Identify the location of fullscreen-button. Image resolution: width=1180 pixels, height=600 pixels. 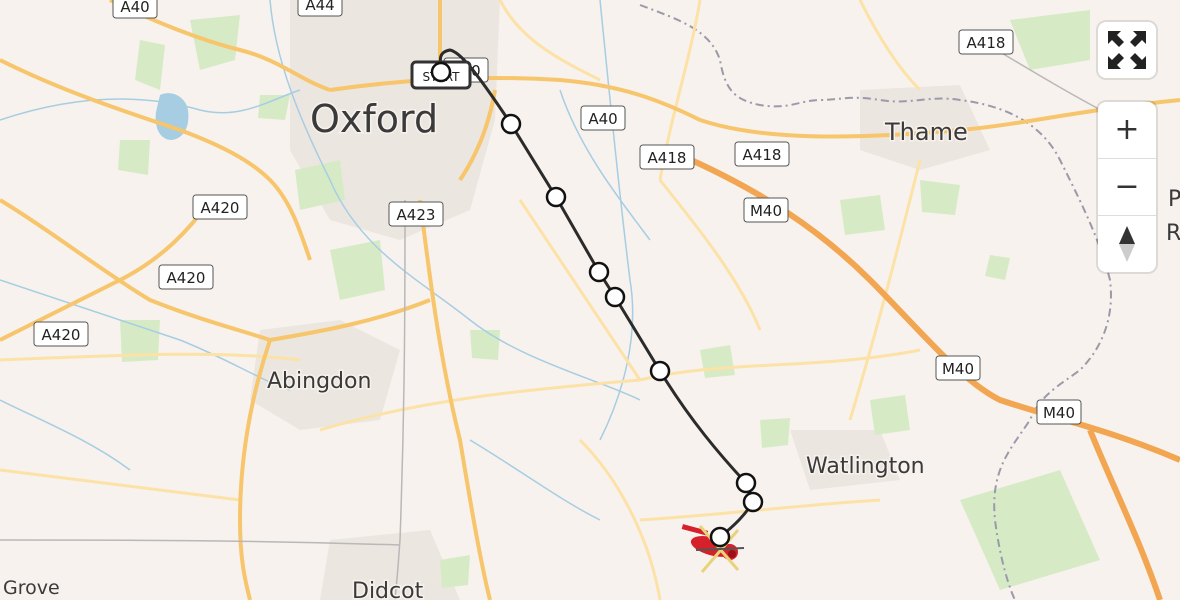
(1127, 50).